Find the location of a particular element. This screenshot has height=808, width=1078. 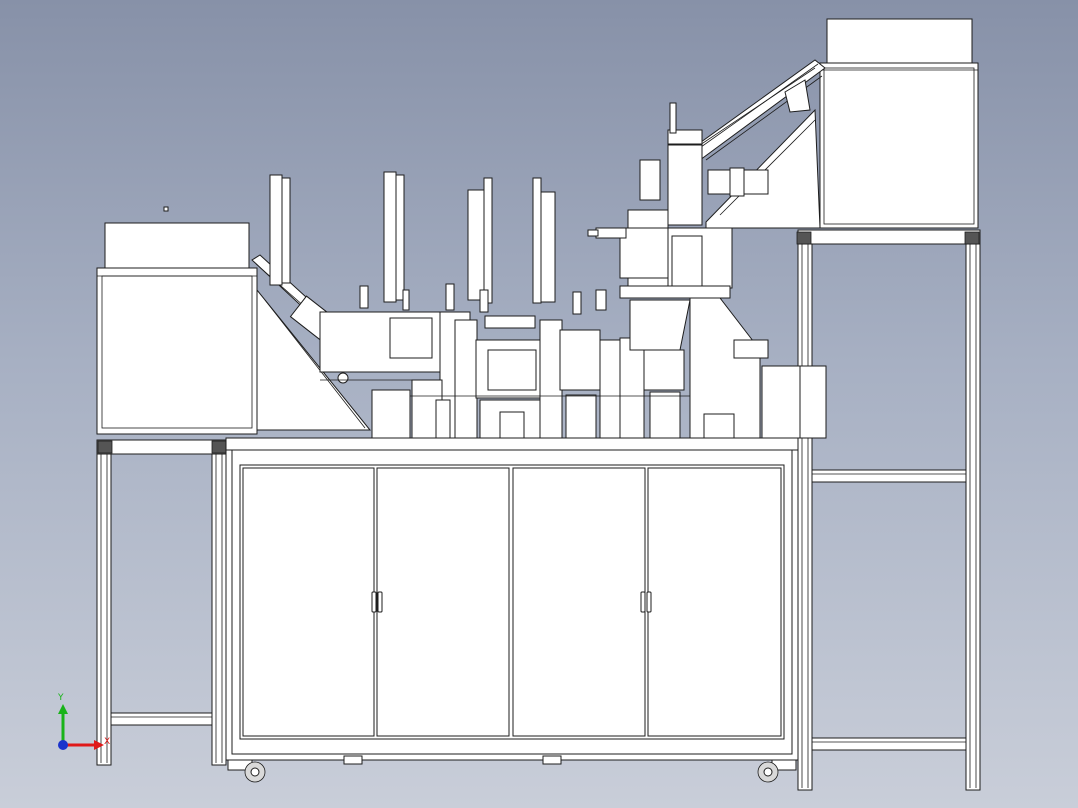

triad-x-label: X is located at coordinates (107, 742).